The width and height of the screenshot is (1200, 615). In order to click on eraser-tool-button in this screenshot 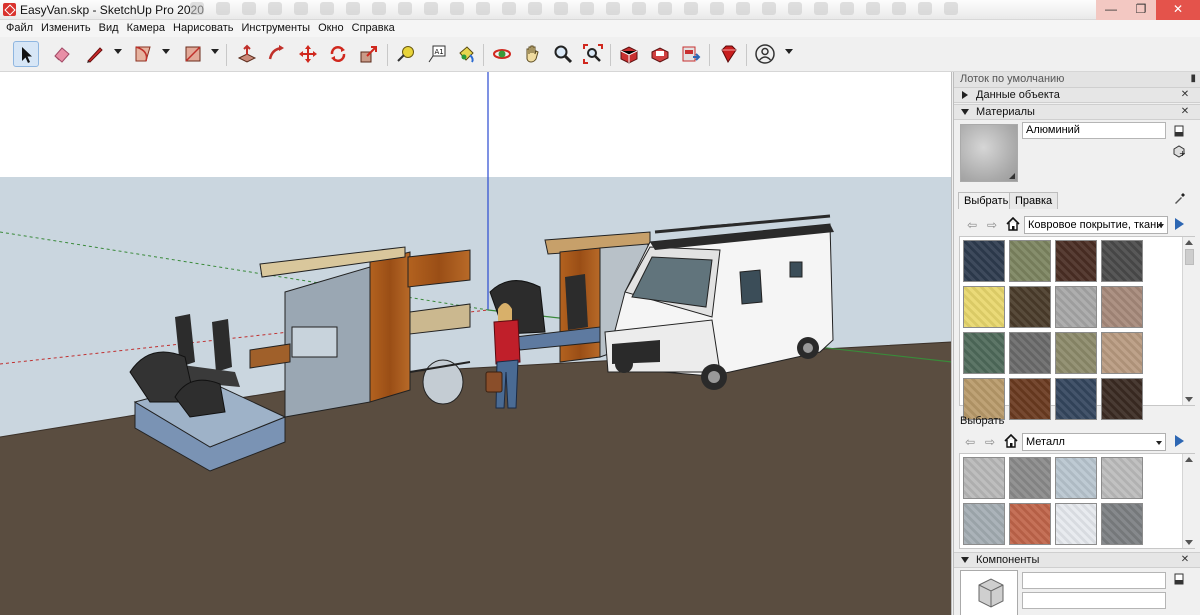, I will do `click(62, 54)`.